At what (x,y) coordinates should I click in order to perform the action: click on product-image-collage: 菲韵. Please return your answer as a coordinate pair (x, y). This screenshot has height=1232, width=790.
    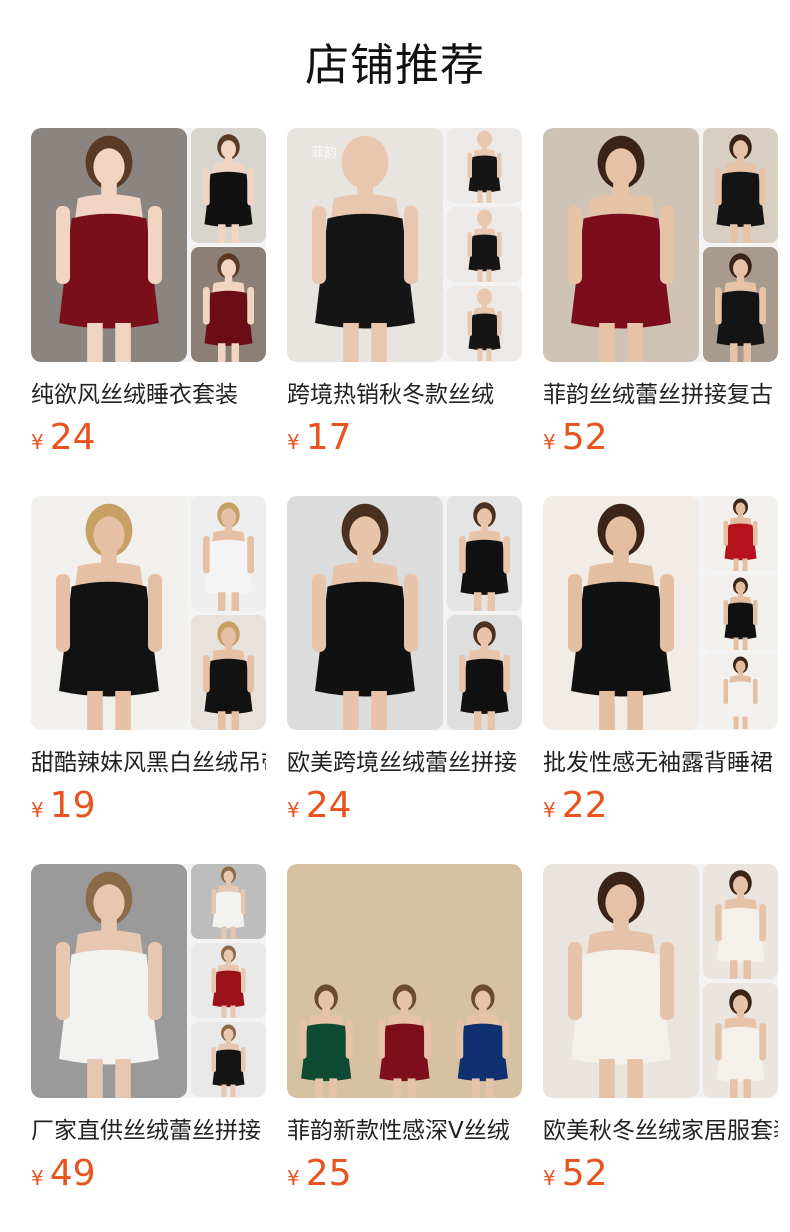
    Looking at the image, I should click on (404, 245).